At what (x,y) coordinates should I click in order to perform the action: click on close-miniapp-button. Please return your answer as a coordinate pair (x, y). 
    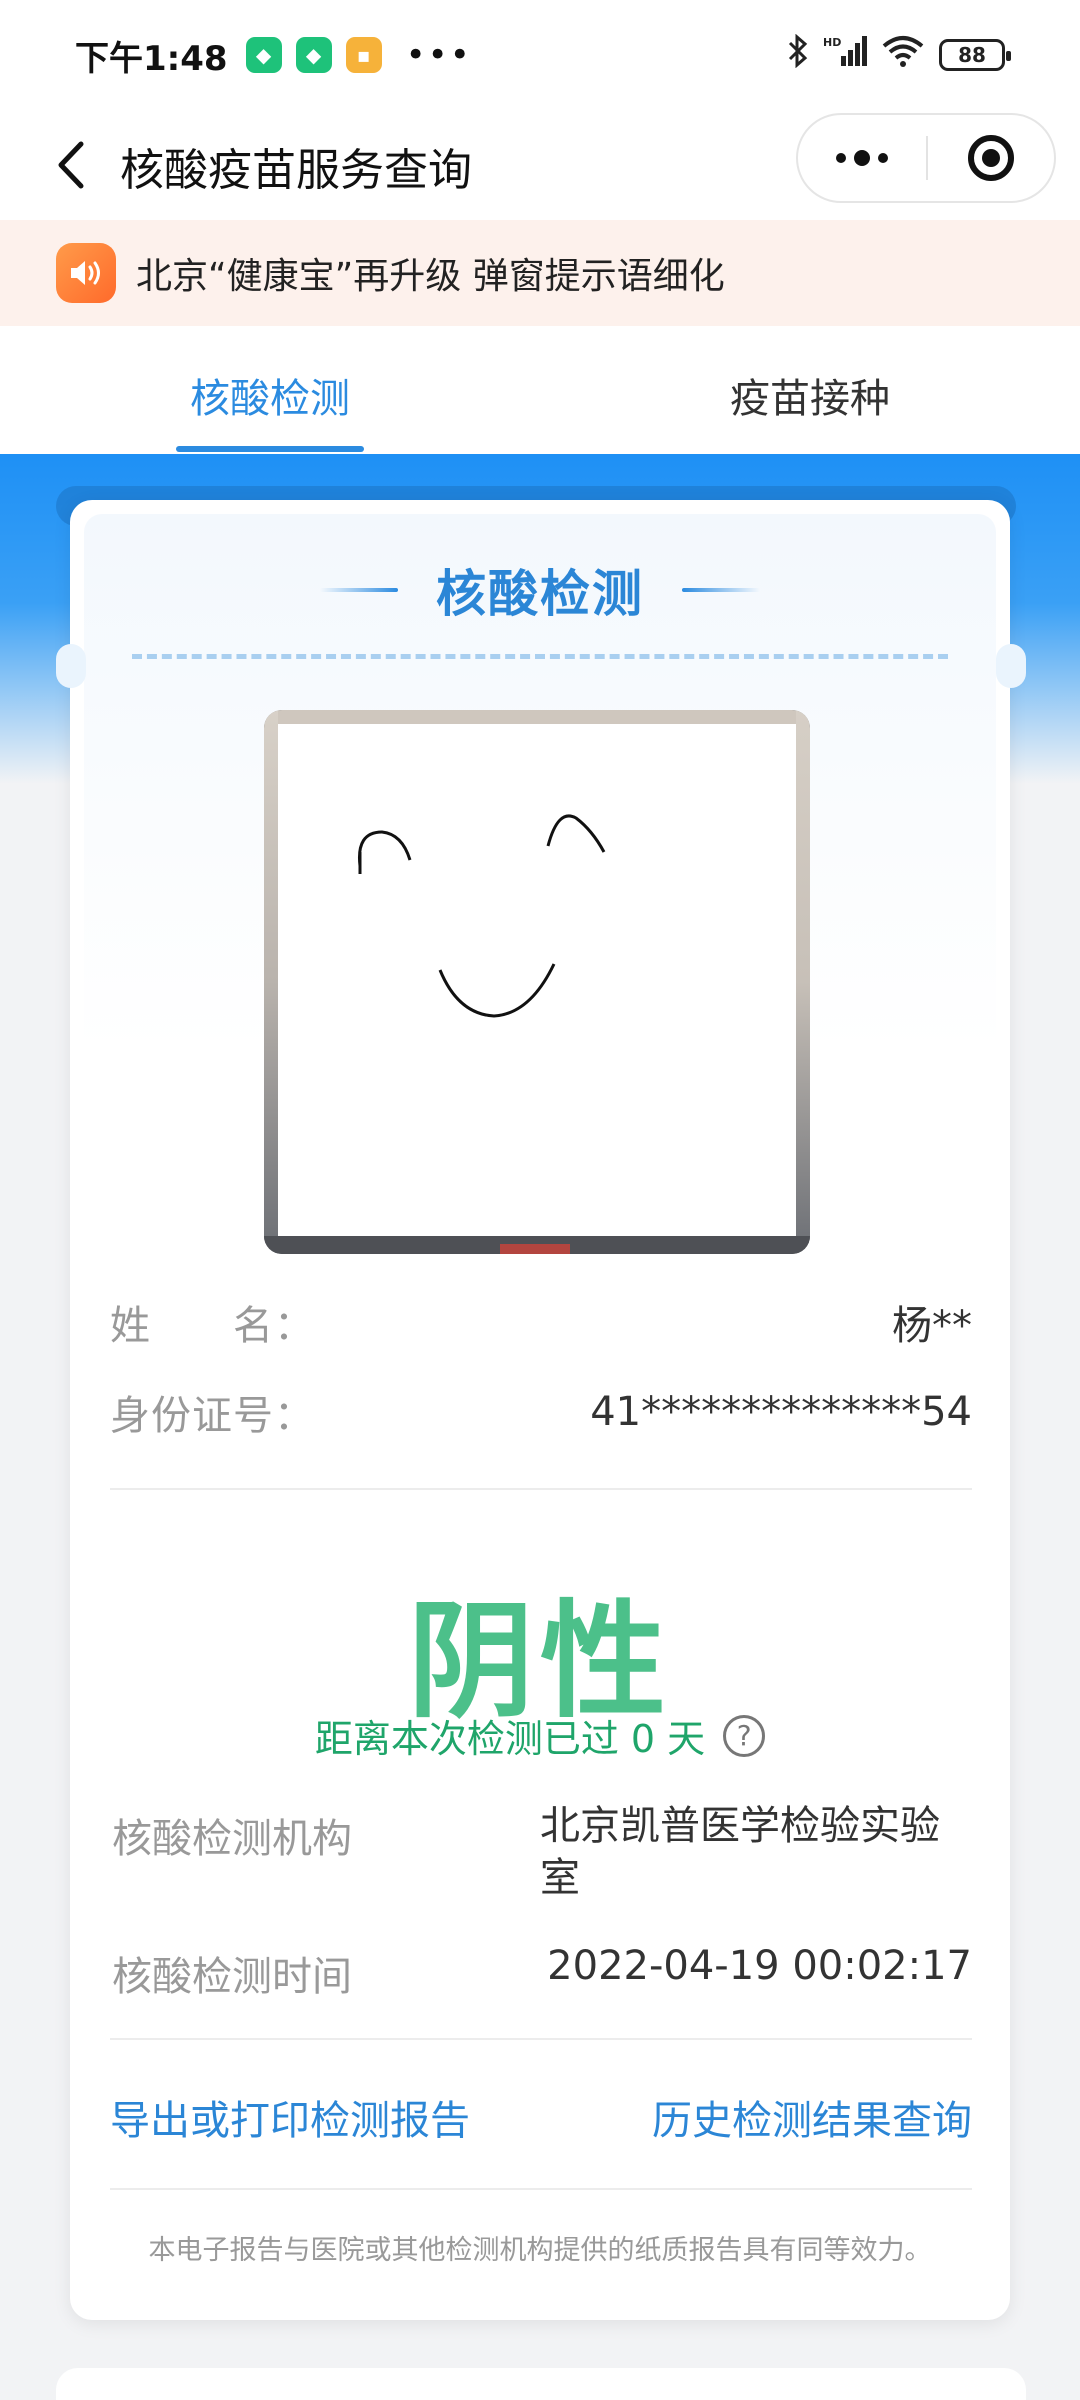
    Looking at the image, I should click on (991, 158).